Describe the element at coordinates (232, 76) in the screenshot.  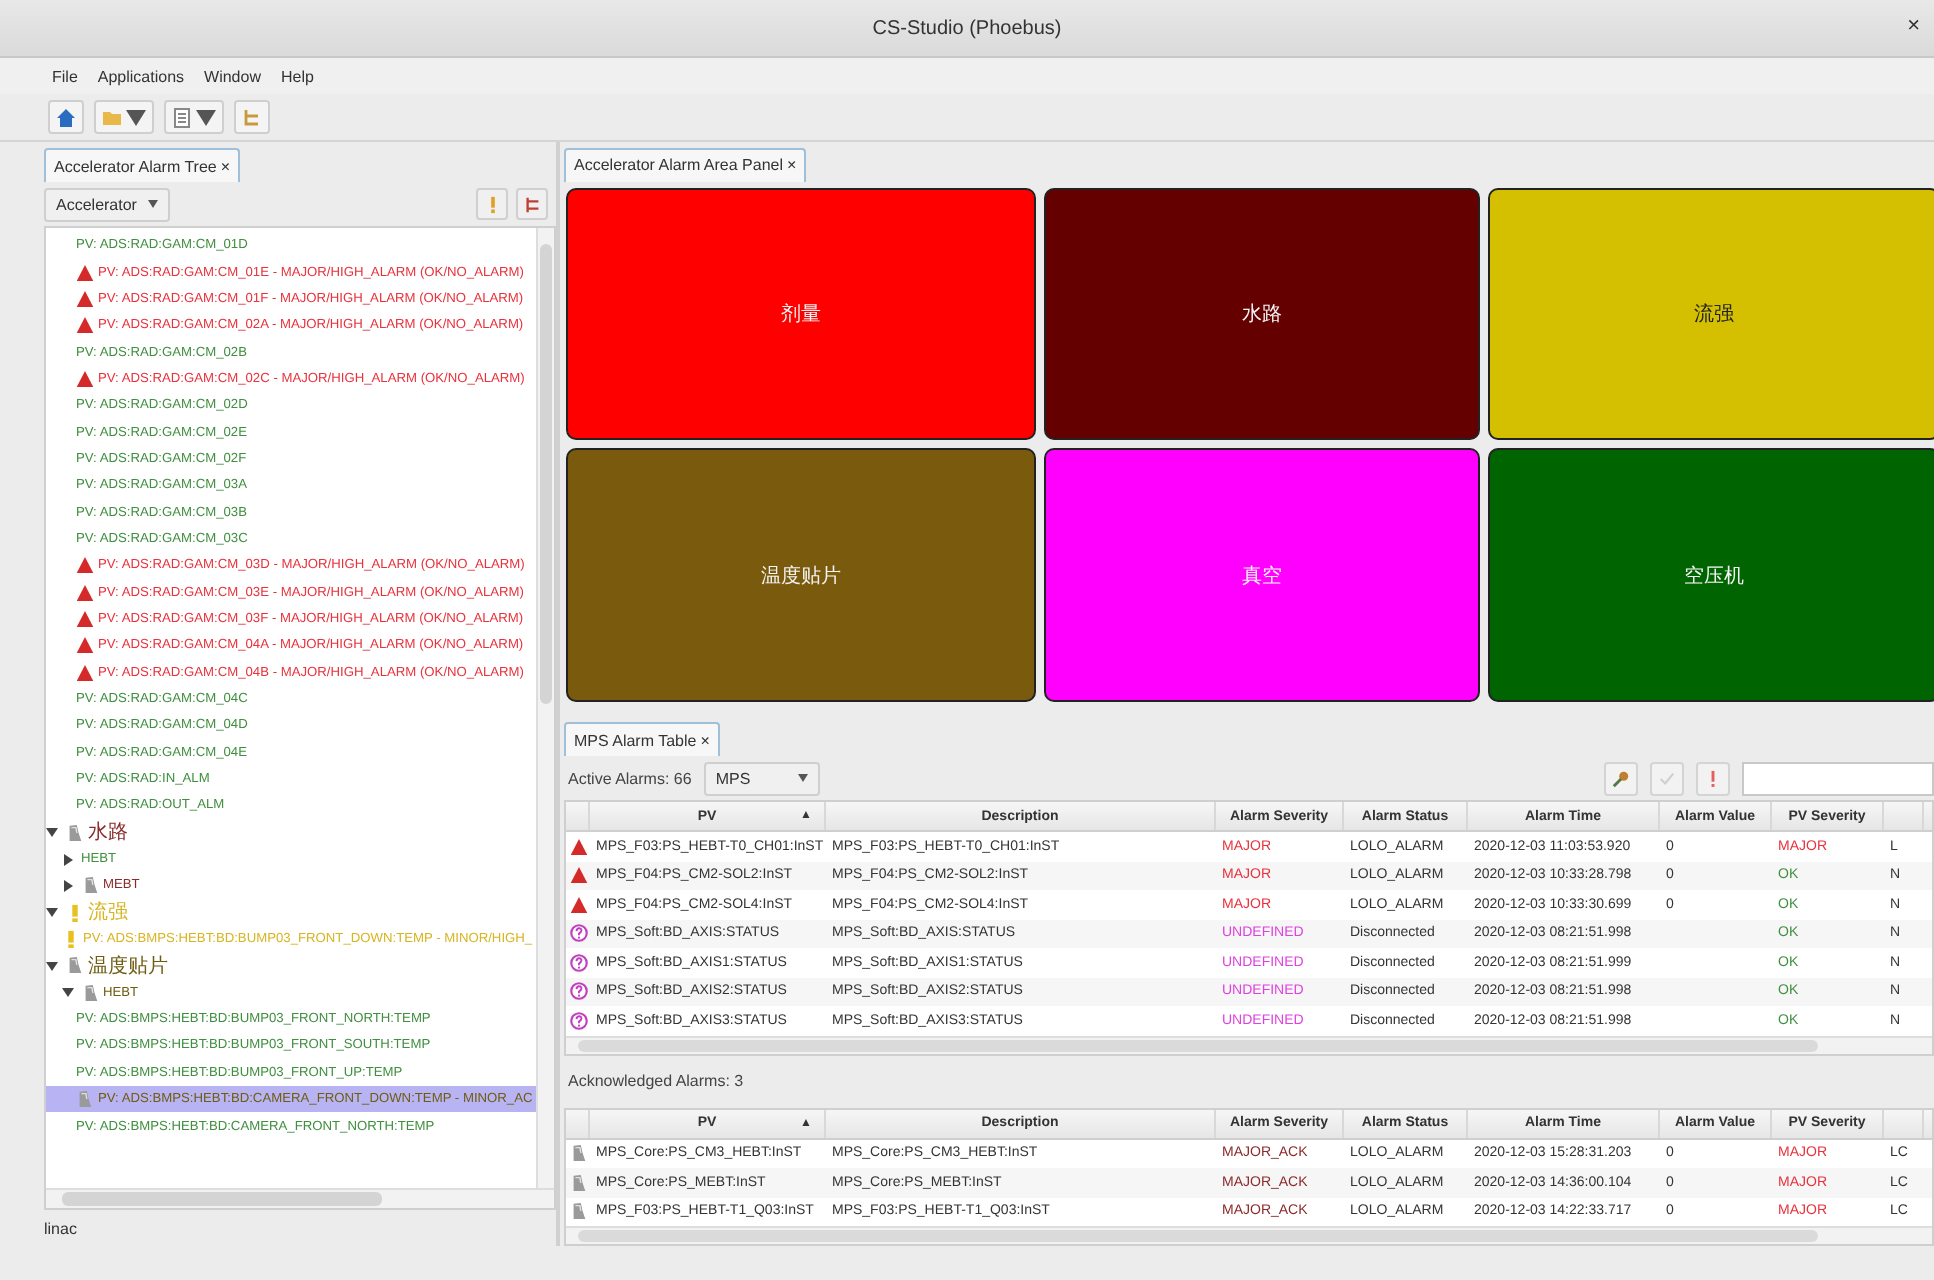
I see `menu-item: Window` at that location.